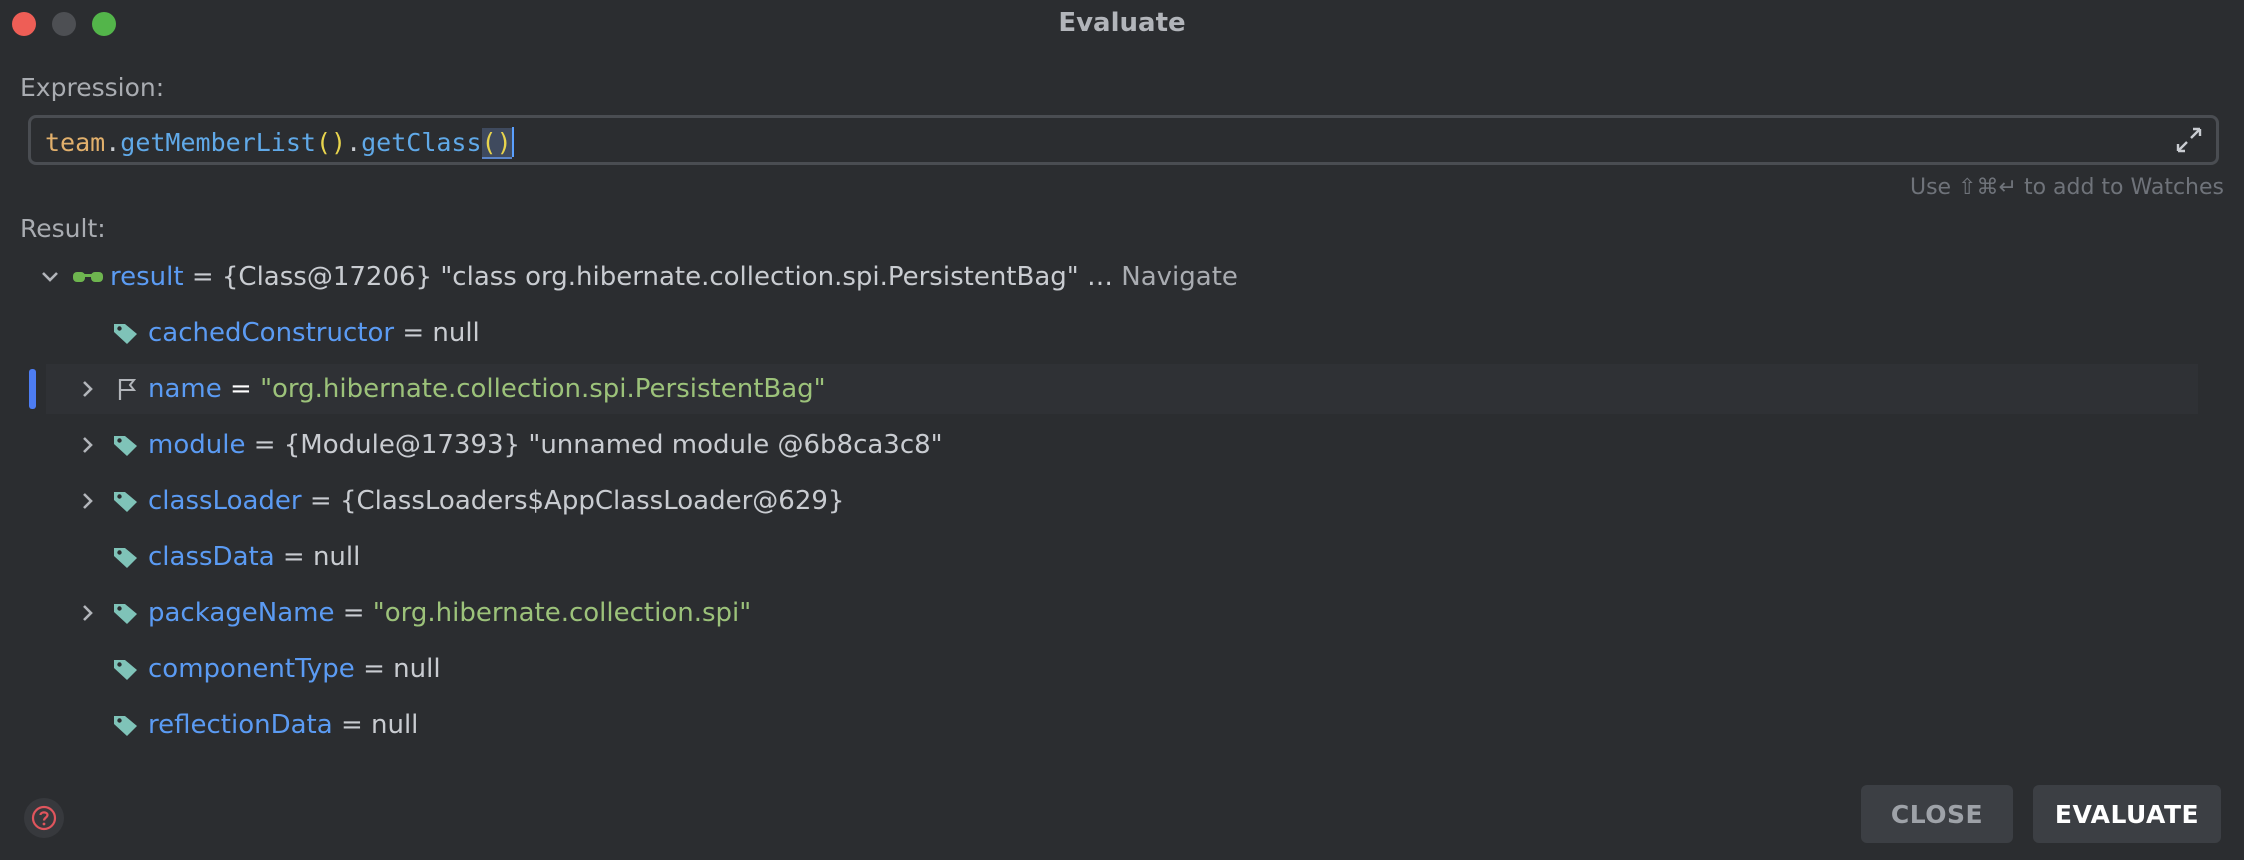 This screenshot has height=860, width=2244. What do you see at coordinates (127, 389) in the screenshot?
I see `flag-icon` at bounding box center [127, 389].